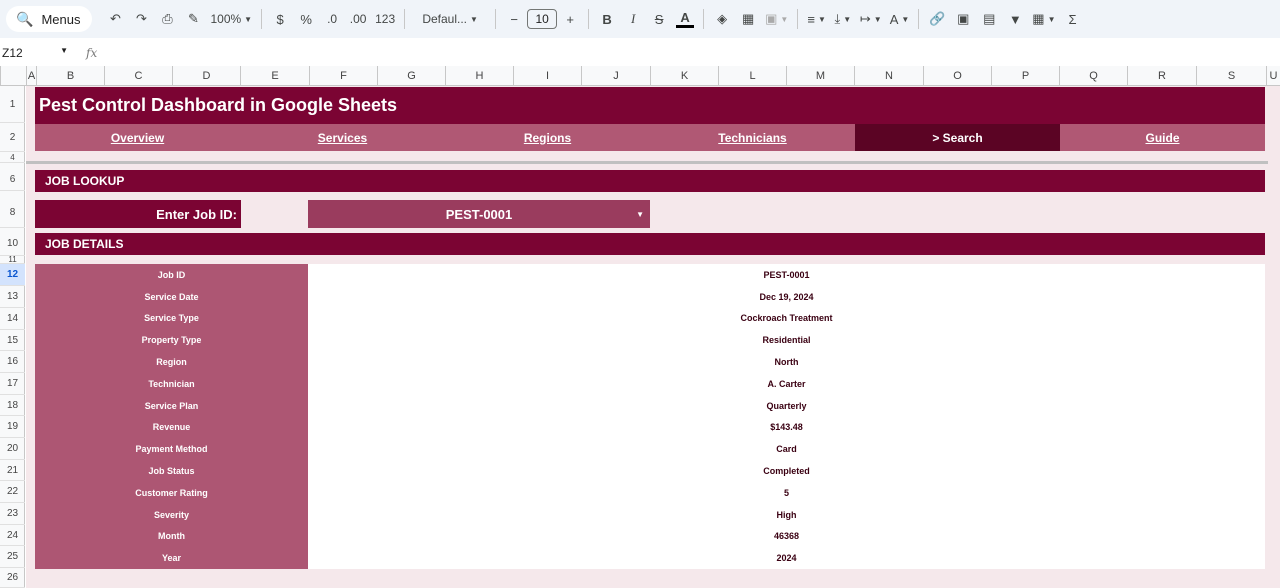 The image size is (1280, 588). Describe the element at coordinates (684, 76) in the screenshot. I see `column-header: K` at that location.